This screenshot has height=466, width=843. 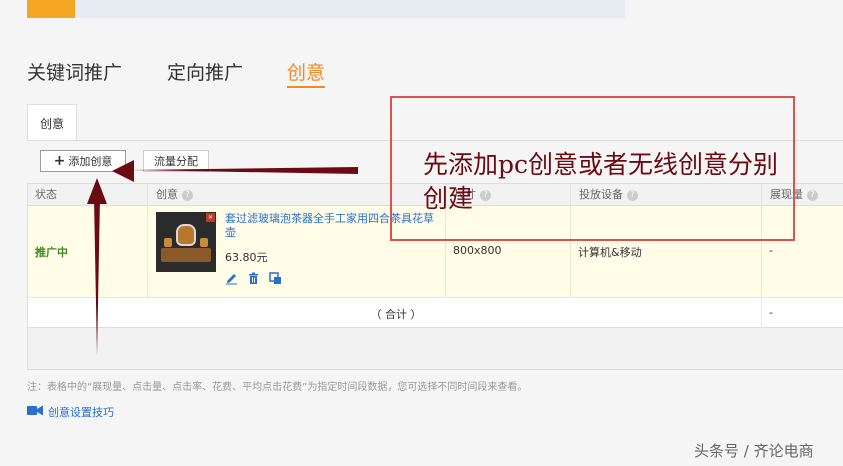 What do you see at coordinates (435, 313) in the screenshot?
I see `summary-row: （ 合计 ） -` at bounding box center [435, 313].